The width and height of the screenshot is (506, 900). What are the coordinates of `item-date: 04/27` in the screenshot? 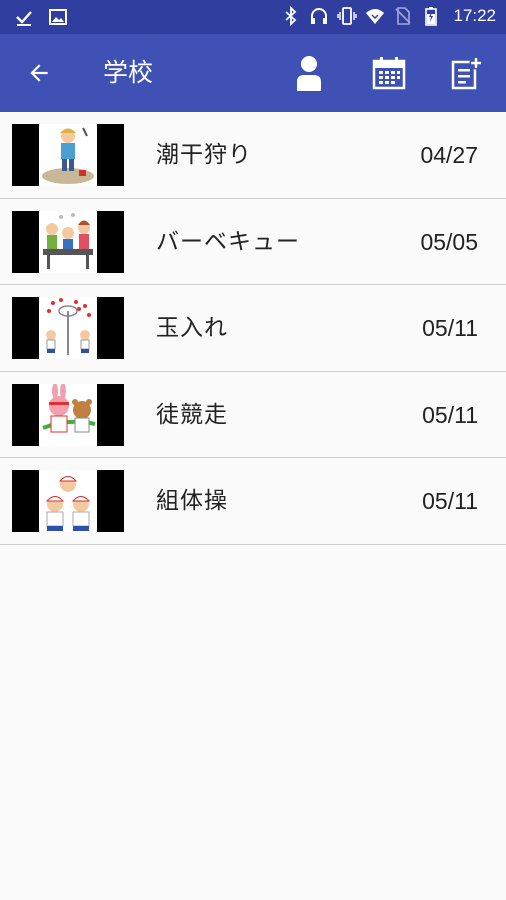 It's located at (449, 155).